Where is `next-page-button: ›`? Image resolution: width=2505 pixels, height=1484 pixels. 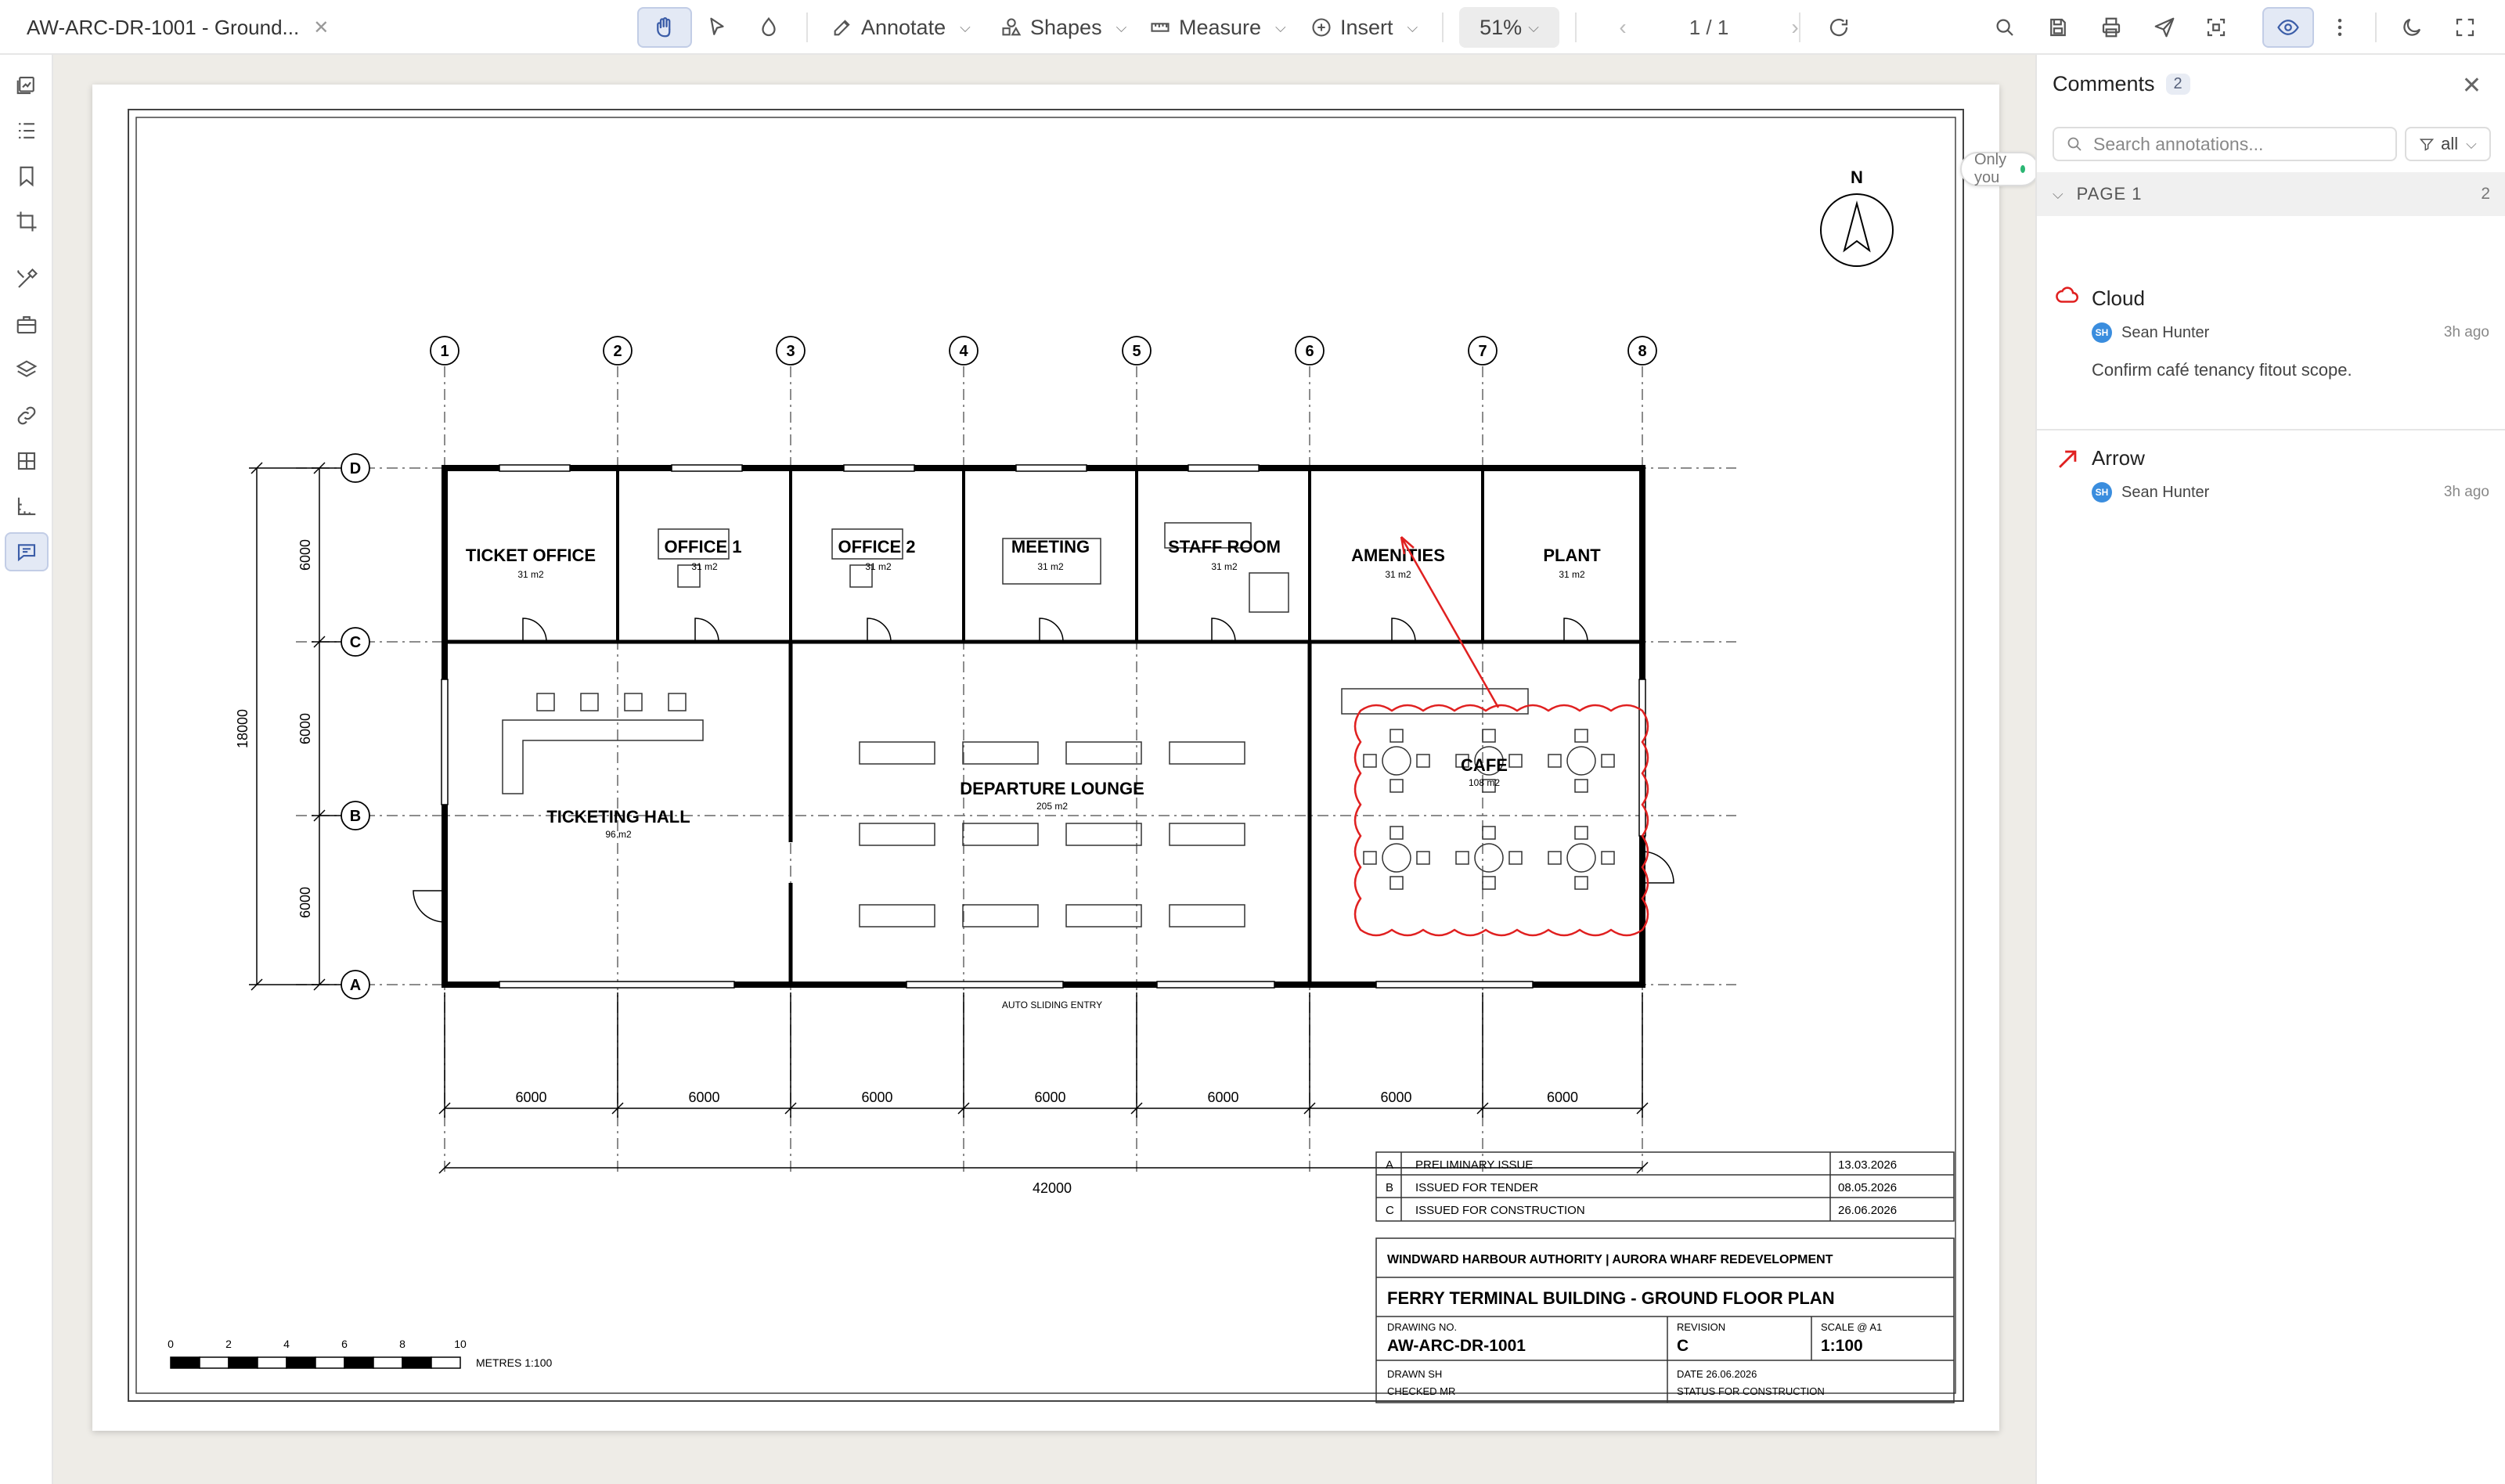
next-page-button: › is located at coordinates (1795, 28).